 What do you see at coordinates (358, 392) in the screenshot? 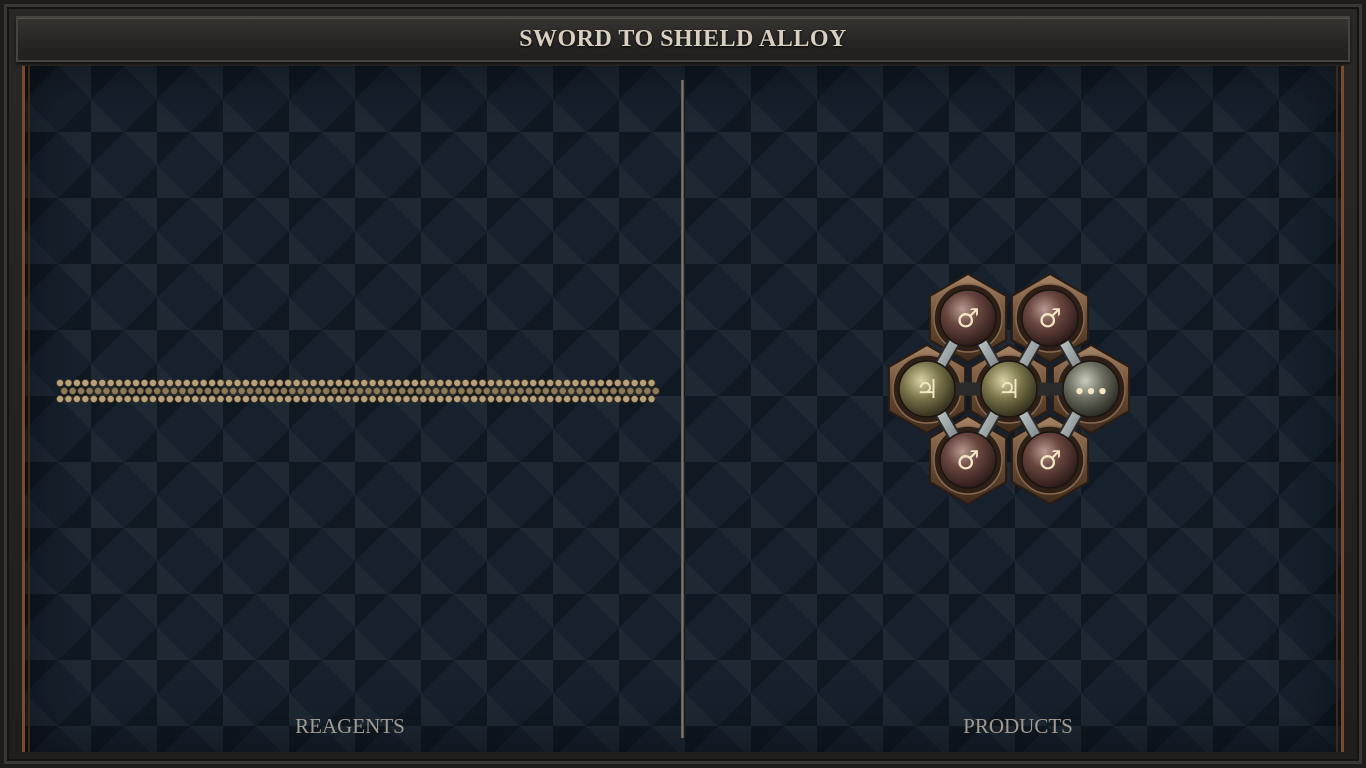
I see `reagent-chain` at bounding box center [358, 392].